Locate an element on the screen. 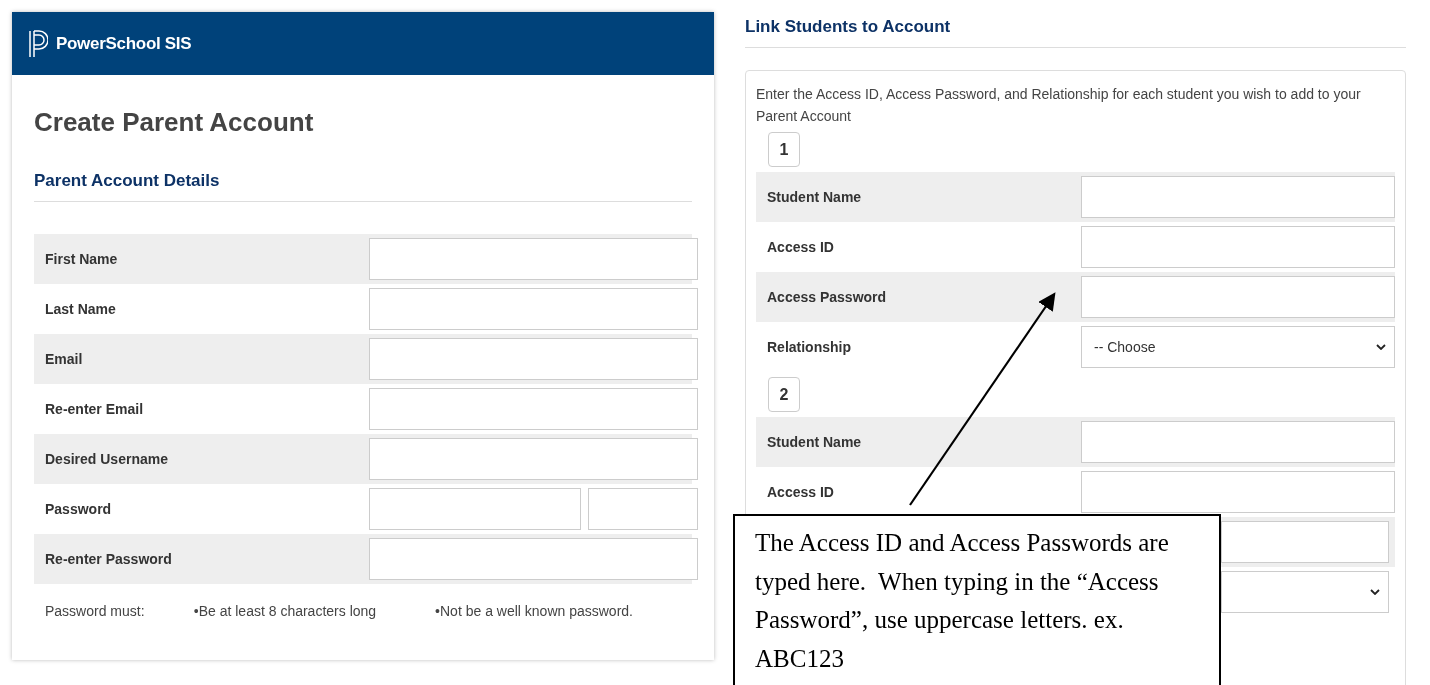 This screenshot has width=1430, height=685. relationship-select: -- Choose is located at coordinates (1238, 347).